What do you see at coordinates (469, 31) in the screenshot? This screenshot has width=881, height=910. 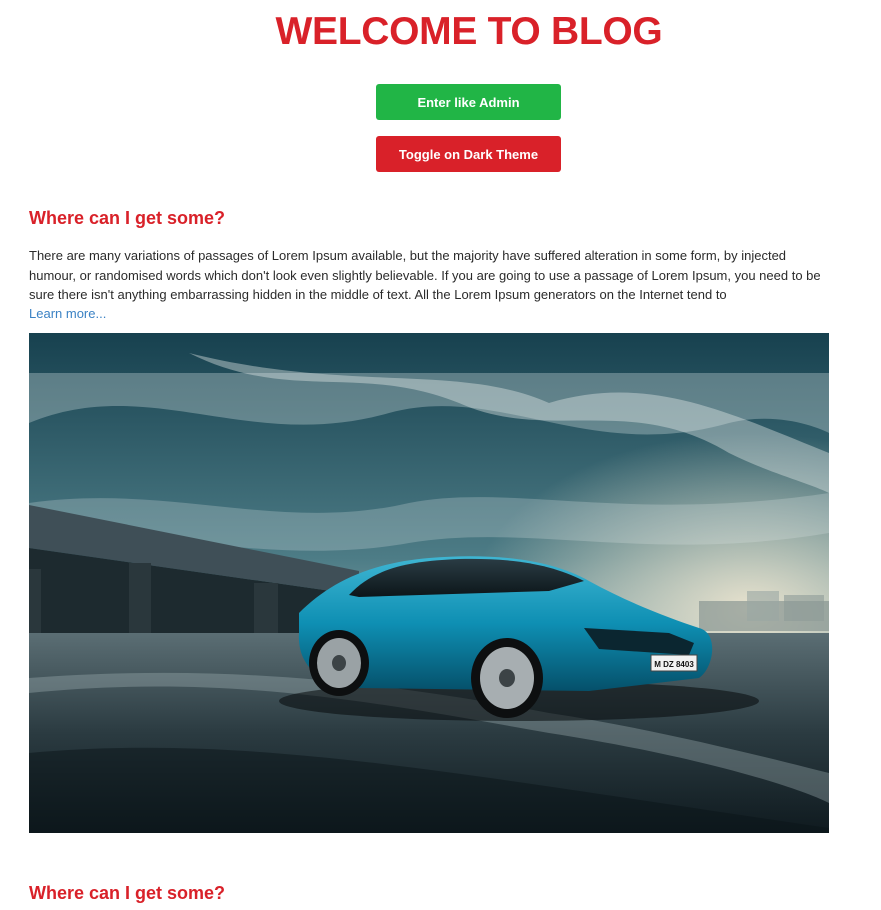 I see `page-title: WELCOME TO BLOG` at bounding box center [469, 31].